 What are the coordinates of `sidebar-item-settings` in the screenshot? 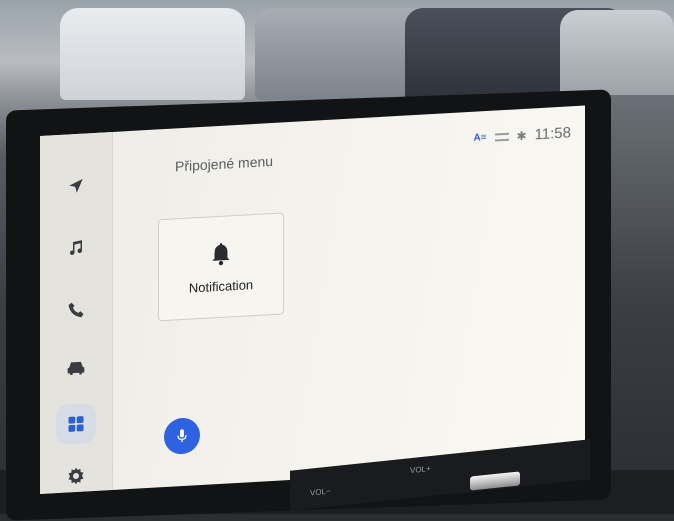 It's located at (76, 474).